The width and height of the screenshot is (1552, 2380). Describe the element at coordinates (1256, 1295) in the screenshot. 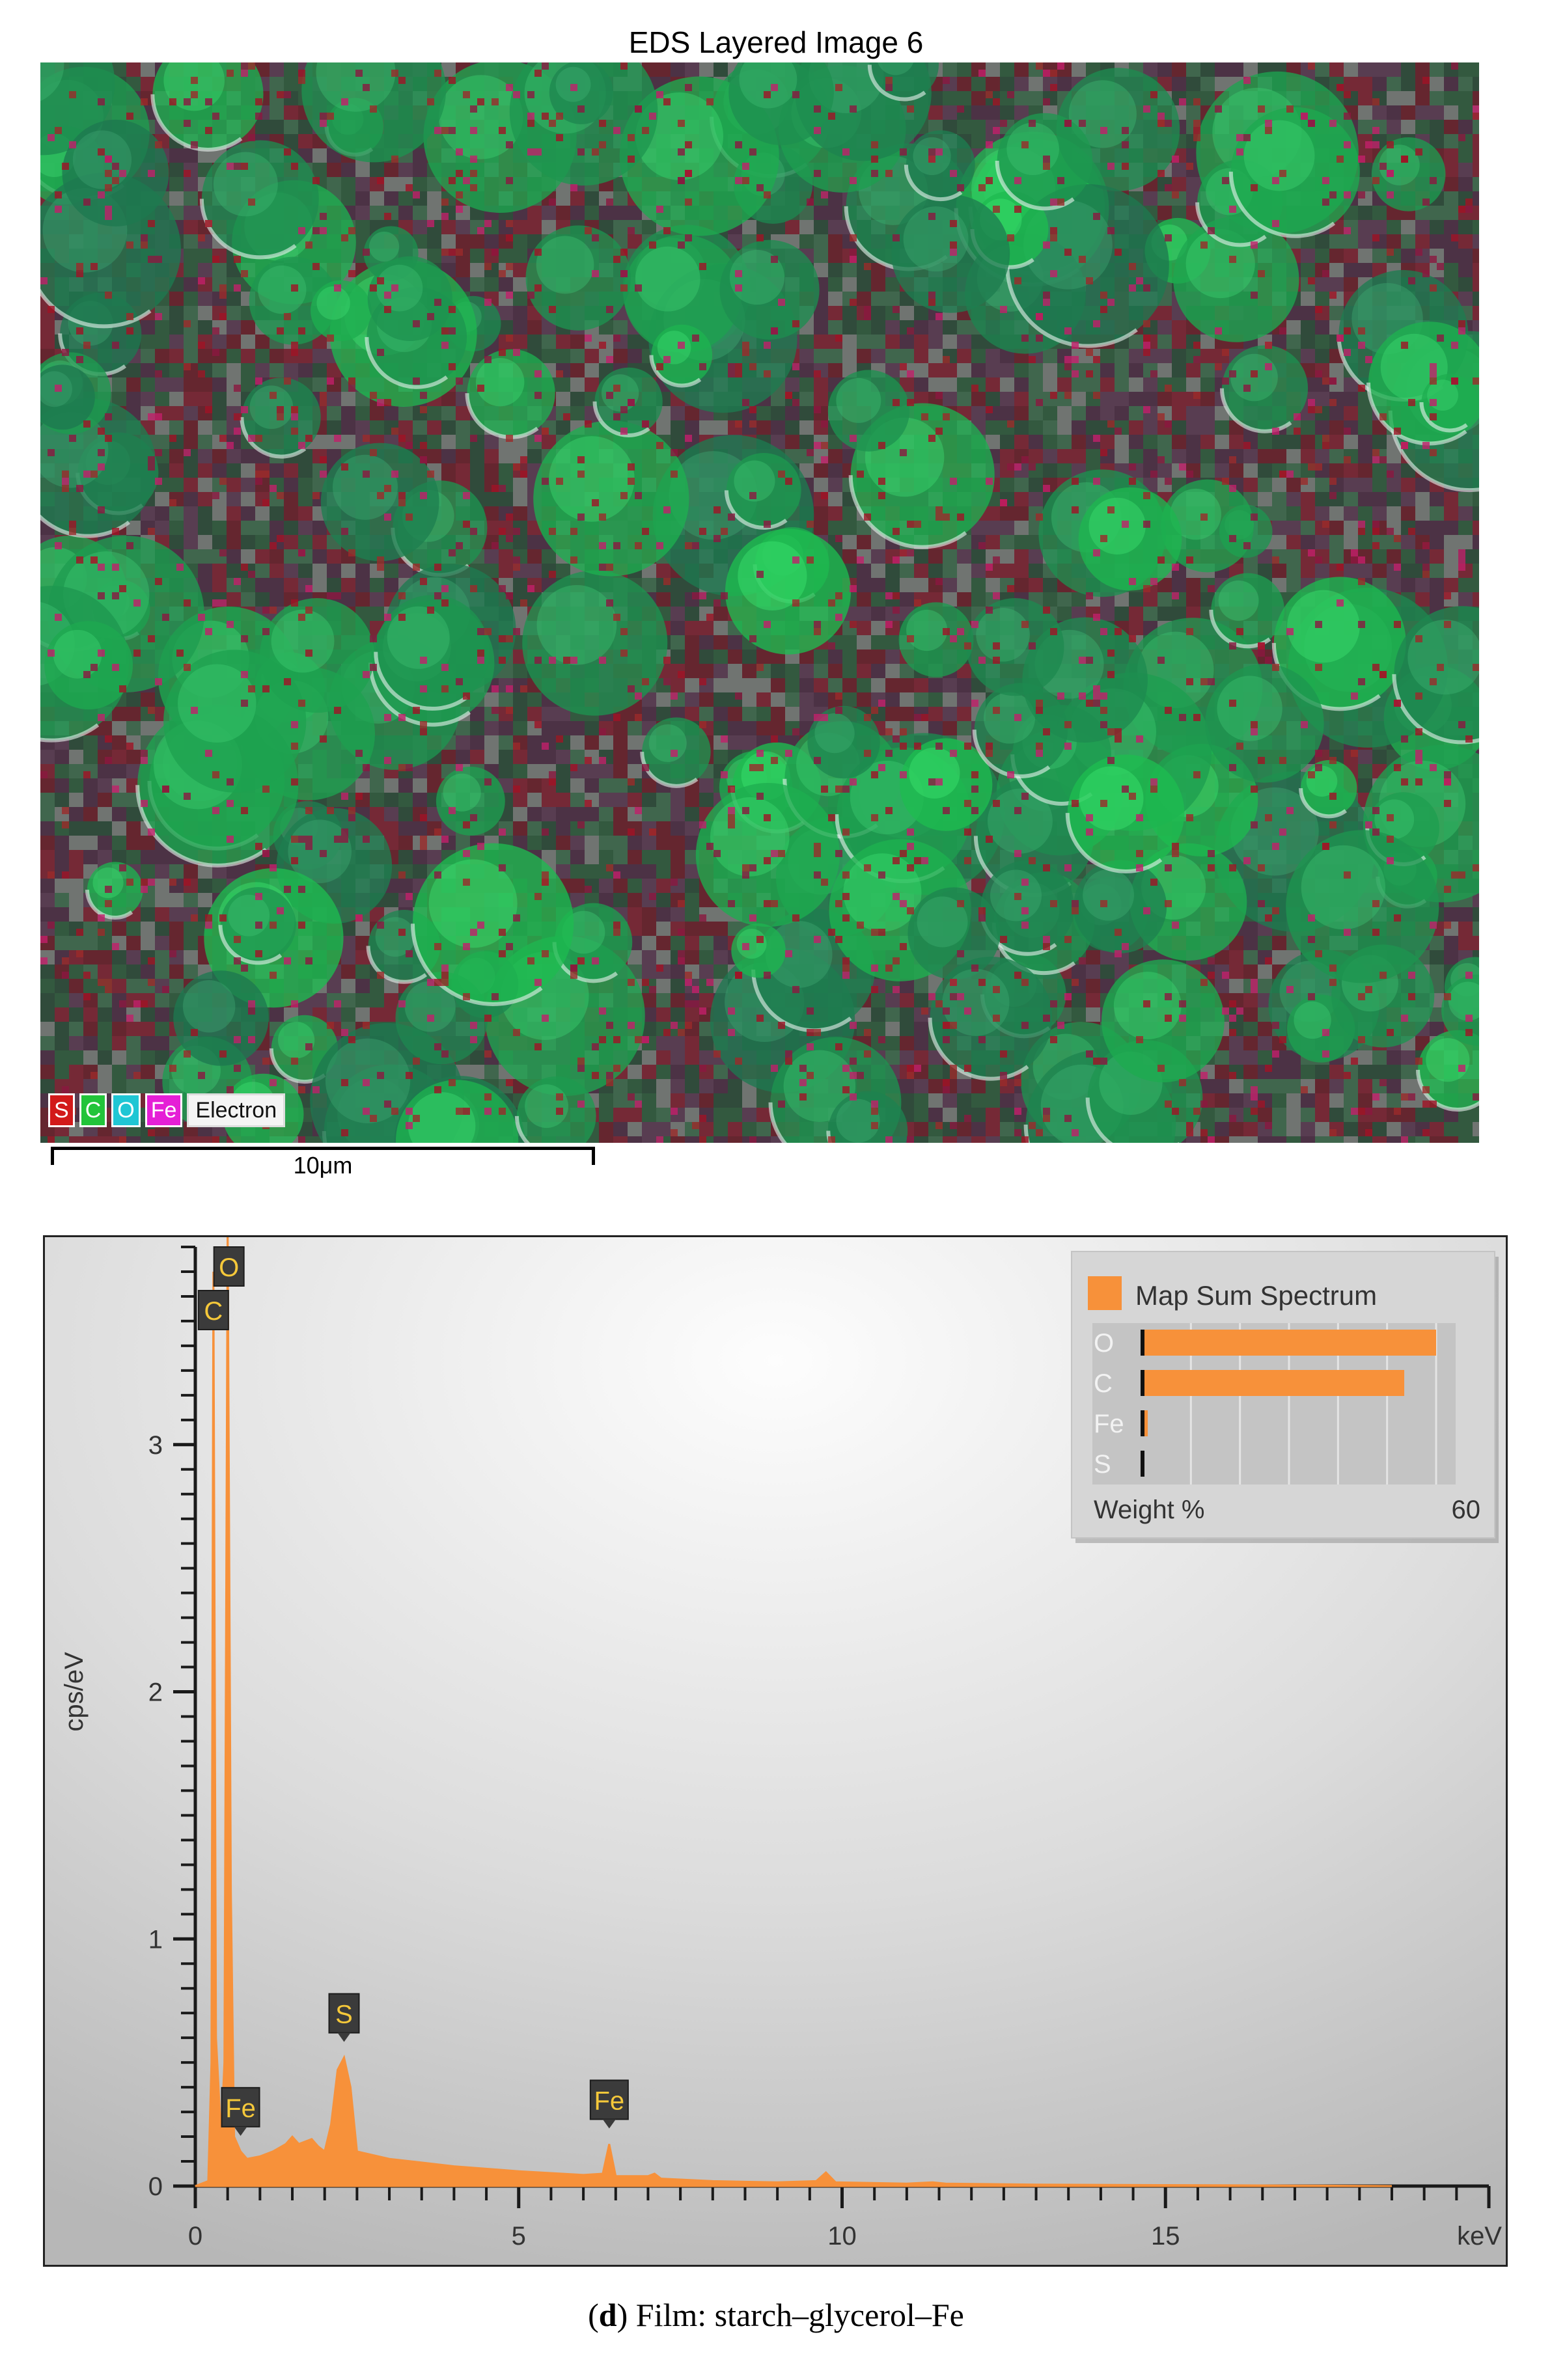

I see `inset-legend-label: Map Sum Spectrum` at that location.